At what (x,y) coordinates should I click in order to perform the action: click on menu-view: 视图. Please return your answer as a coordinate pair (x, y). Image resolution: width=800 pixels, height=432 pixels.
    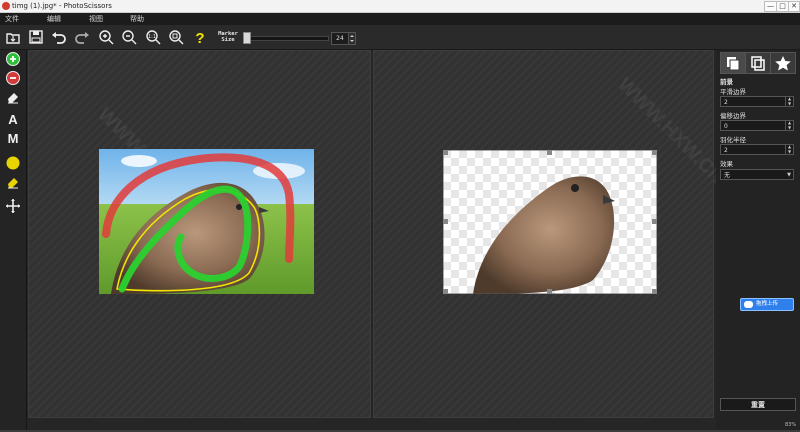
    Looking at the image, I should click on (96, 19).